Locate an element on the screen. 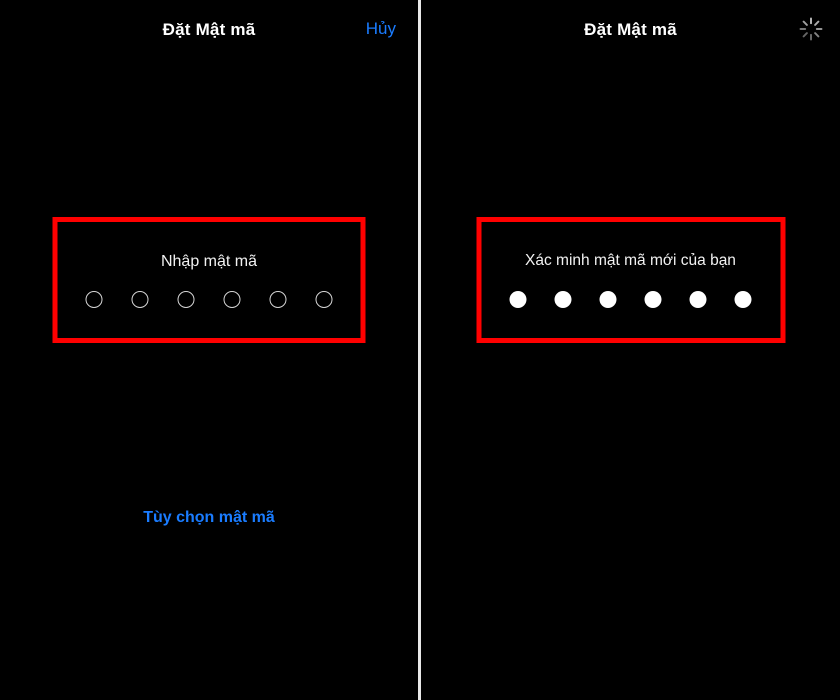 The width and height of the screenshot is (840, 700). passcode-prompt-label: Xác minh mật mã mới của bạn is located at coordinates (630, 261).